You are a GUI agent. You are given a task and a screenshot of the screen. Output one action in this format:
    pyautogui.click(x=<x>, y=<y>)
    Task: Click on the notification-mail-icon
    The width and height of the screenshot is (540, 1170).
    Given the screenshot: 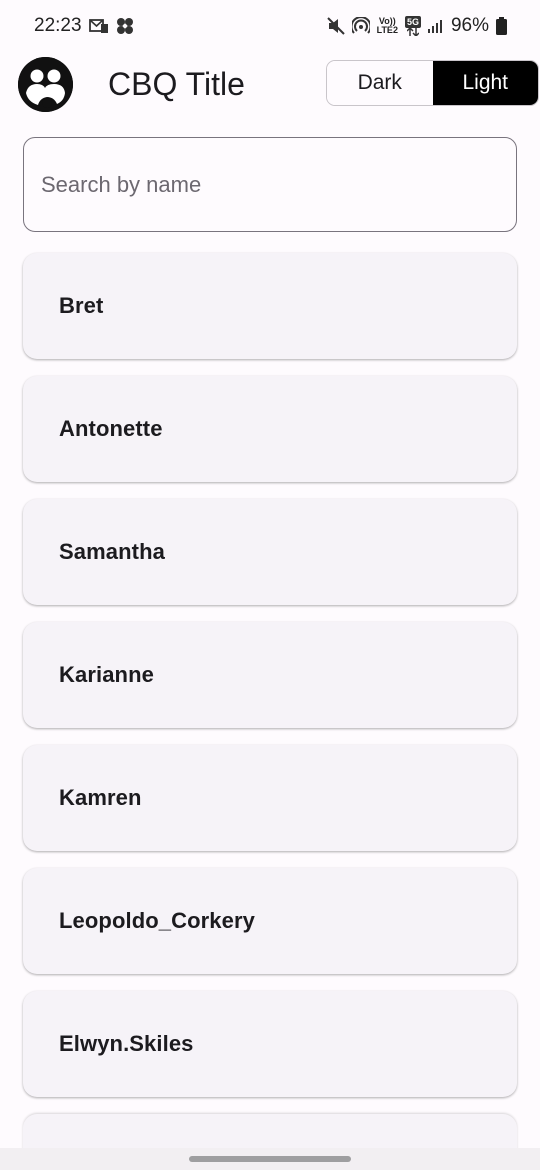 What is the action you would take?
    pyautogui.click(x=98, y=26)
    